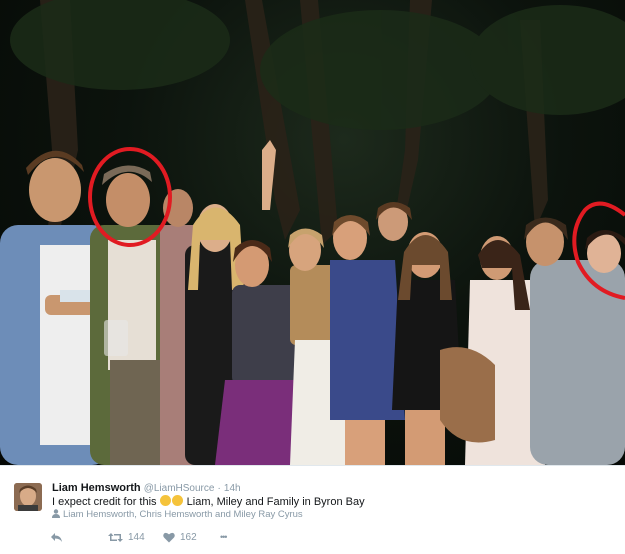  Describe the element at coordinates (96, 488) in the screenshot. I see `display-name: Liam Hemsworth` at that location.